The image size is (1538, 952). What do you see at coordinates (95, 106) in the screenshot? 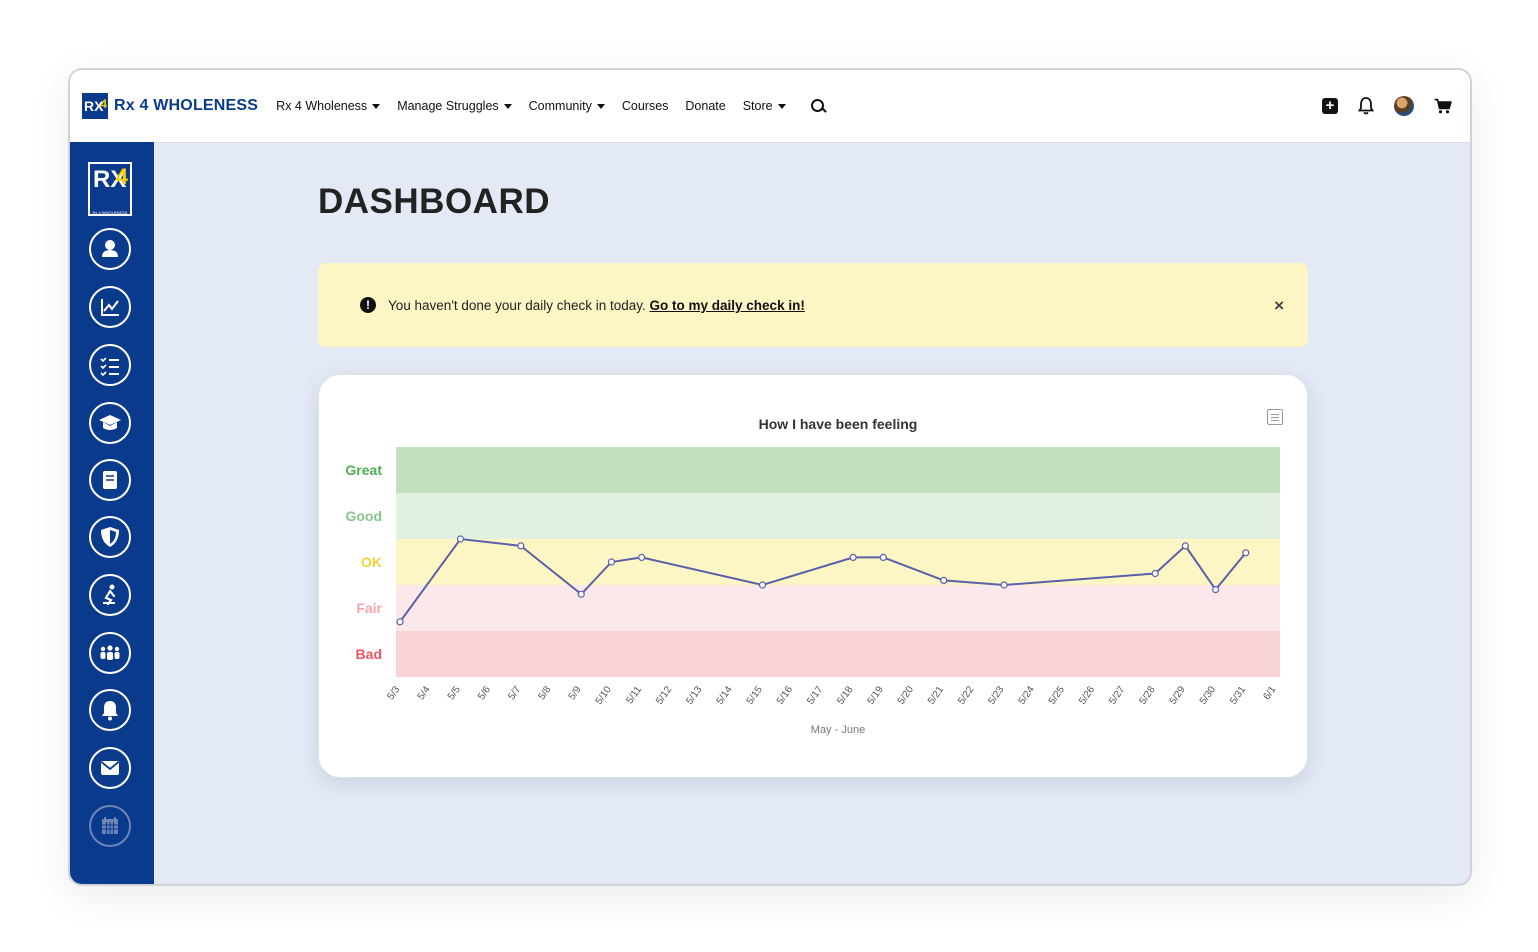
I see `brand-logo: RX 4` at bounding box center [95, 106].